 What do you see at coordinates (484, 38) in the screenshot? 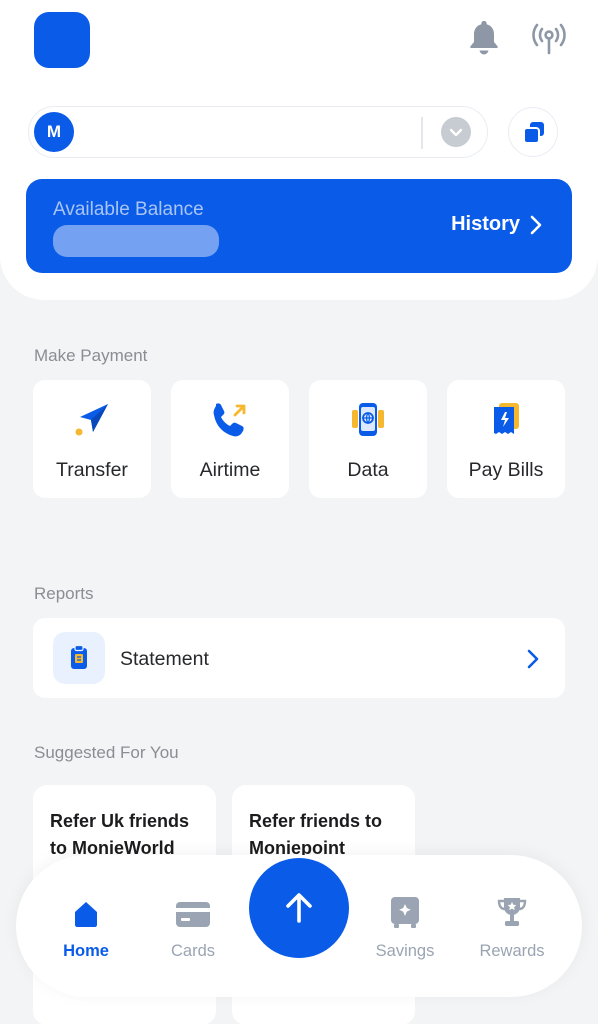
I see `bell-icon` at bounding box center [484, 38].